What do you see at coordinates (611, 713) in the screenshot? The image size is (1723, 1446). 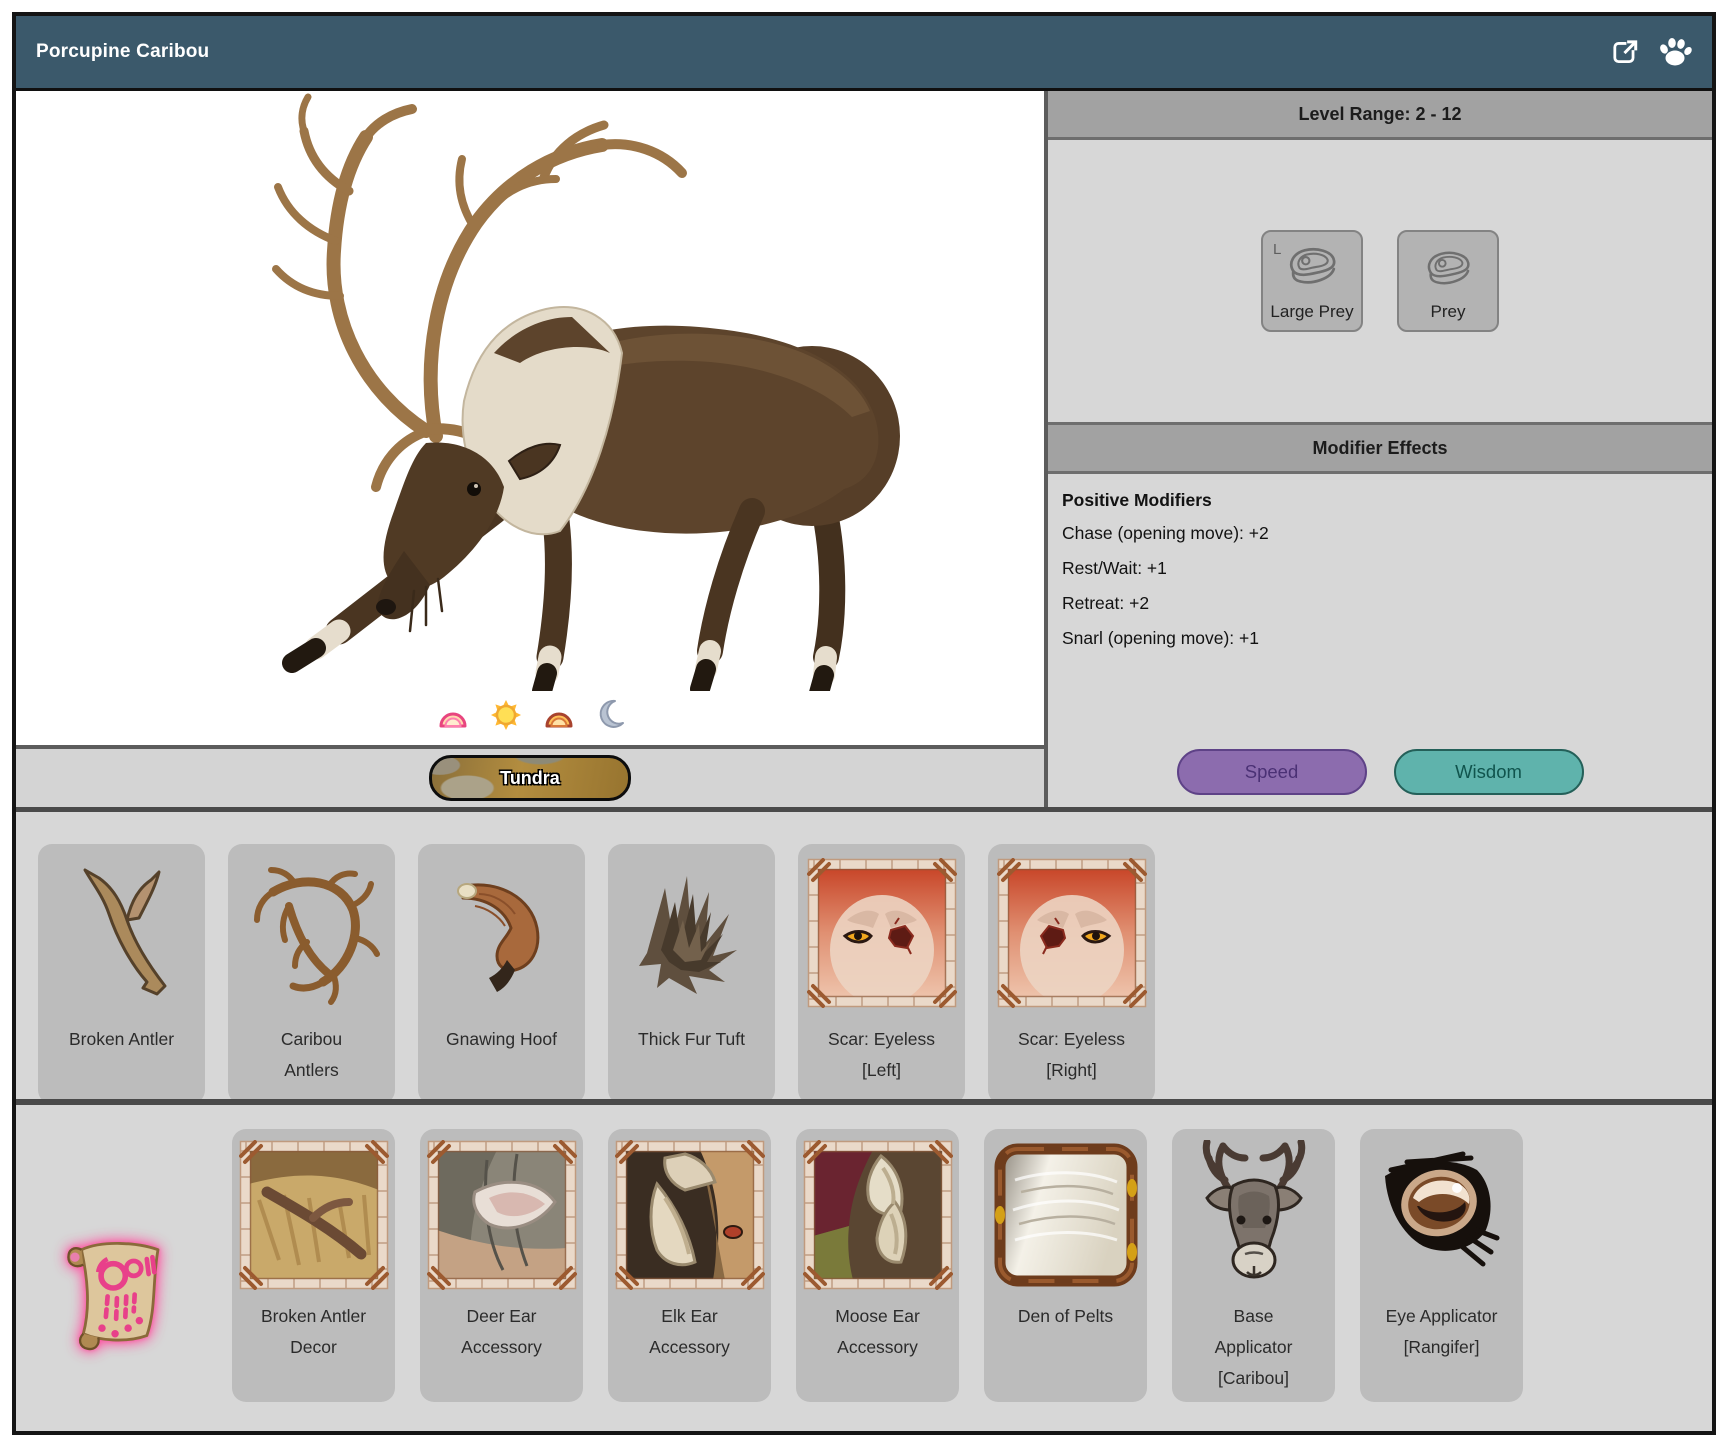 I see `moon-icon` at bounding box center [611, 713].